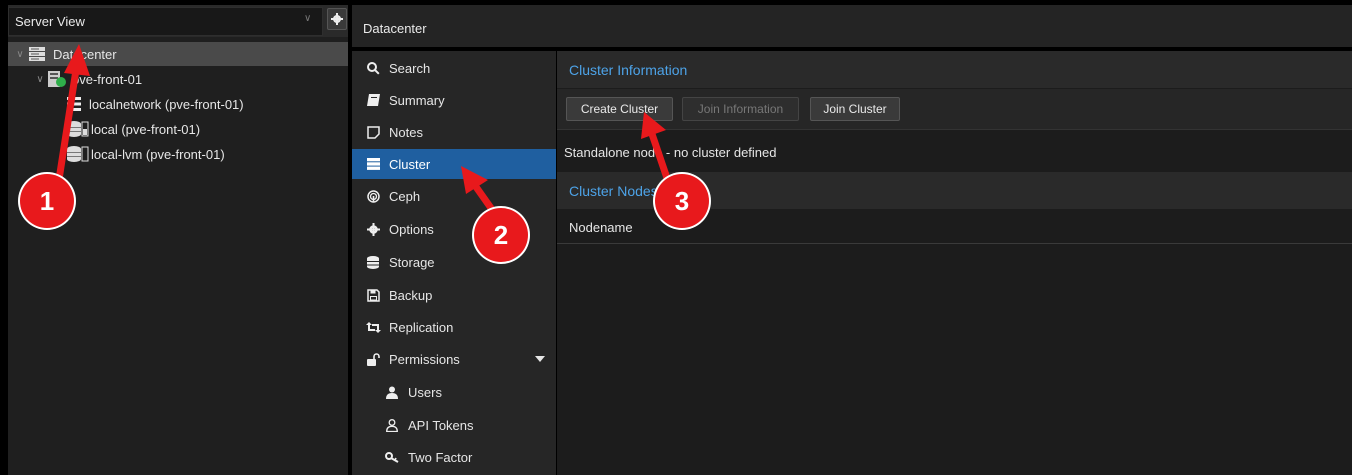 Image resolution: width=1352 pixels, height=475 pixels. I want to click on book-icon, so click(373, 100).